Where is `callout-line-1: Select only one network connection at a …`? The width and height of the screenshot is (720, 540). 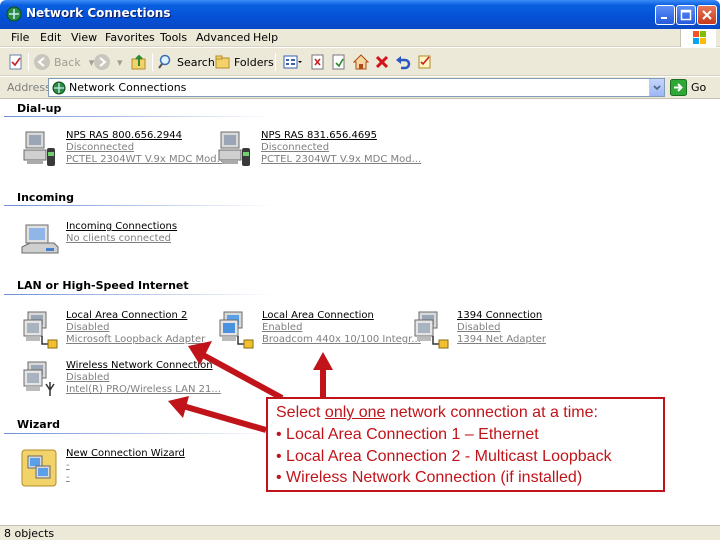 callout-line-1: Select only one network connection at a … is located at coordinates (437, 413).